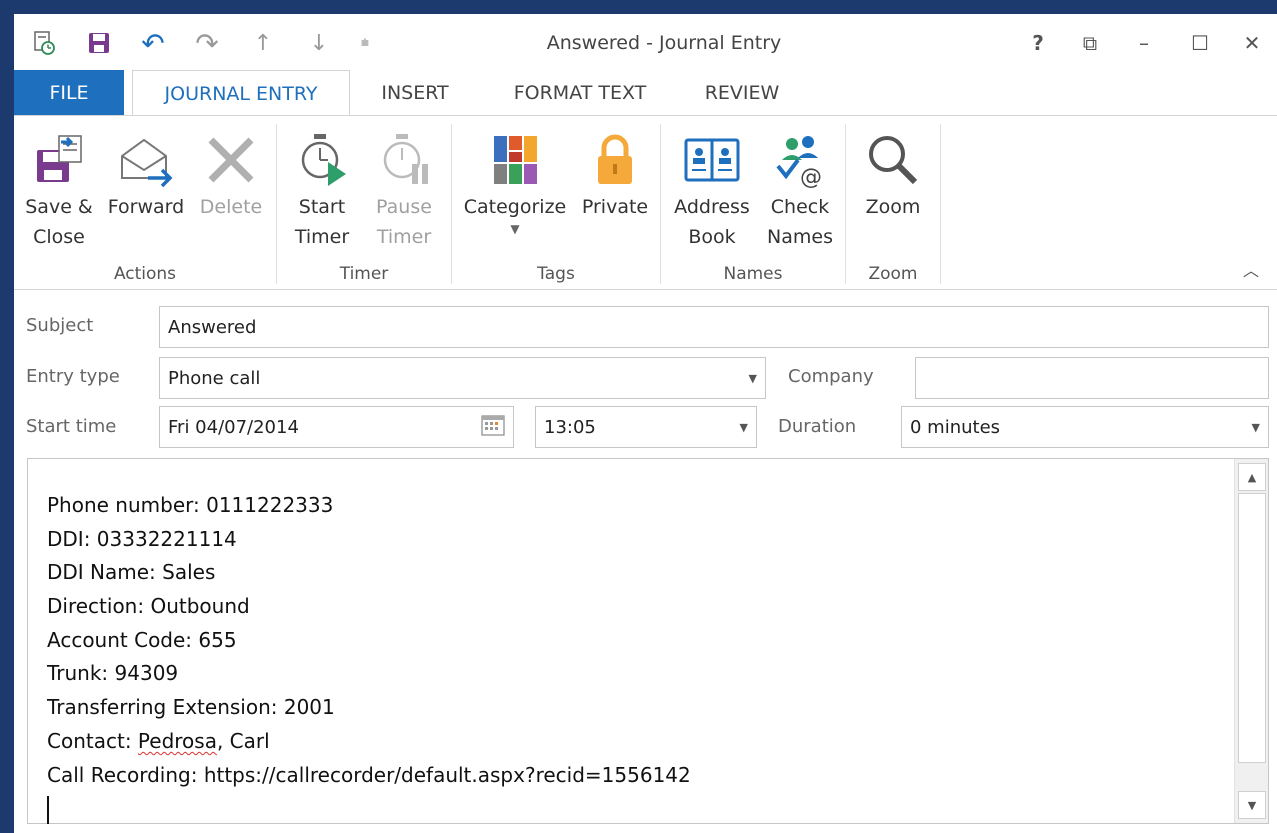 This screenshot has height=833, width=1277. What do you see at coordinates (369, 742) in the screenshot?
I see `body-line-contact: Contact: Pedrosa, Carl` at bounding box center [369, 742].